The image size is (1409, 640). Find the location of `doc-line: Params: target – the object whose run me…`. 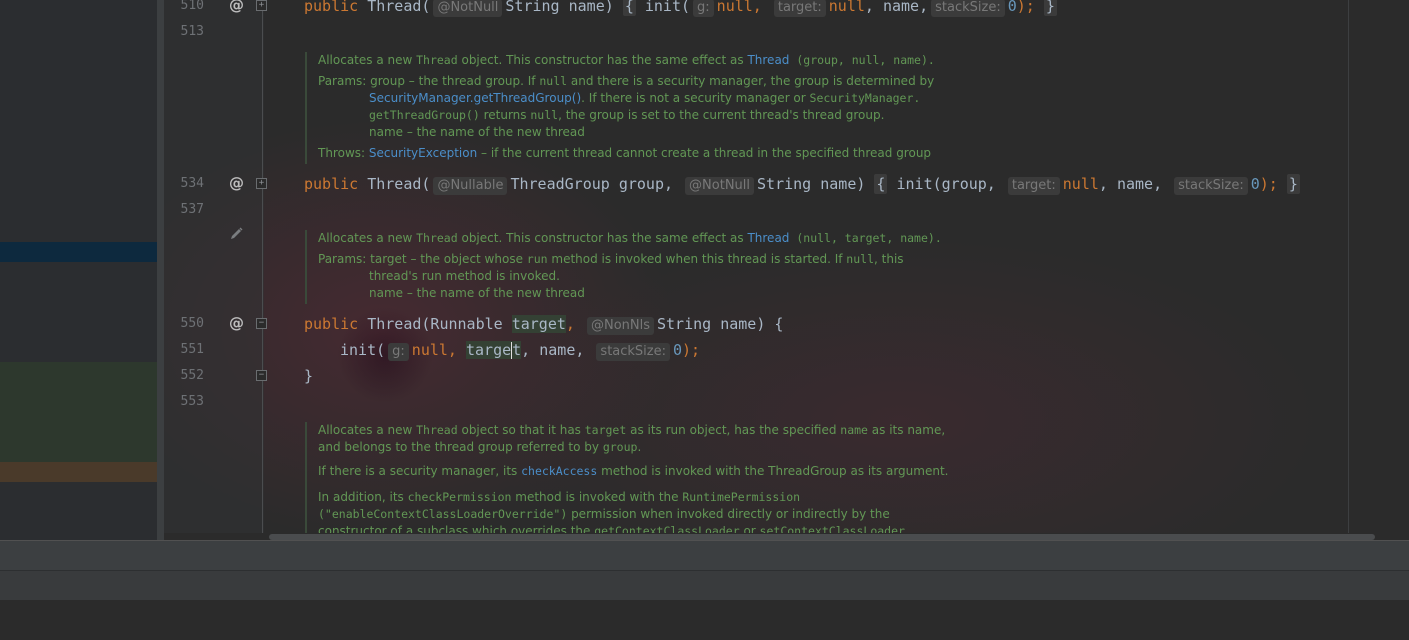

doc-line: Params: target – the object whose run me… is located at coordinates (611, 259).